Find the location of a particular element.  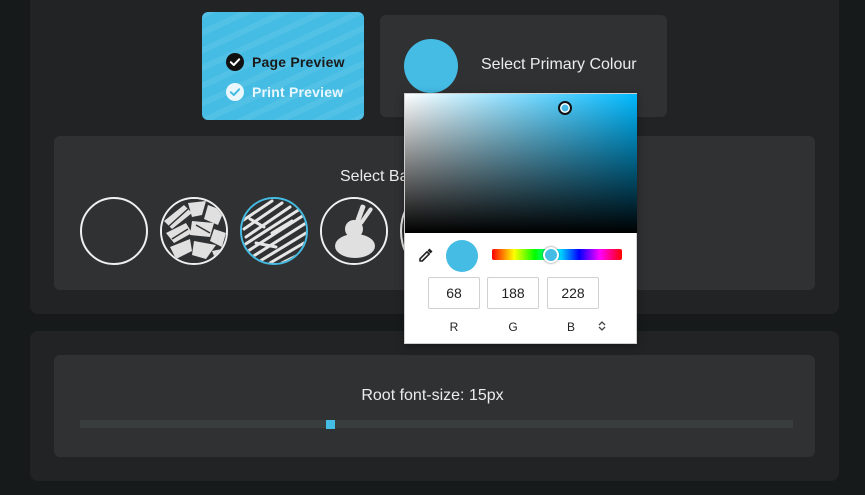

hue-slider-thumb is located at coordinates (551, 255).